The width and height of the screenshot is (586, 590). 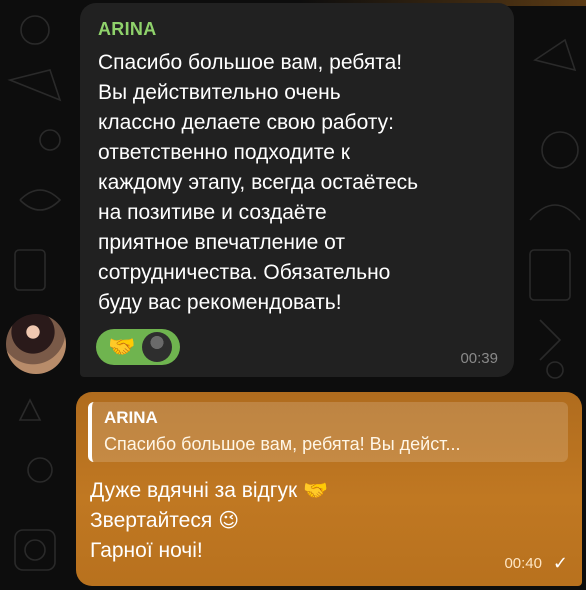 I want to click on single-check-icon: ✓, so click(x=560, y=563).